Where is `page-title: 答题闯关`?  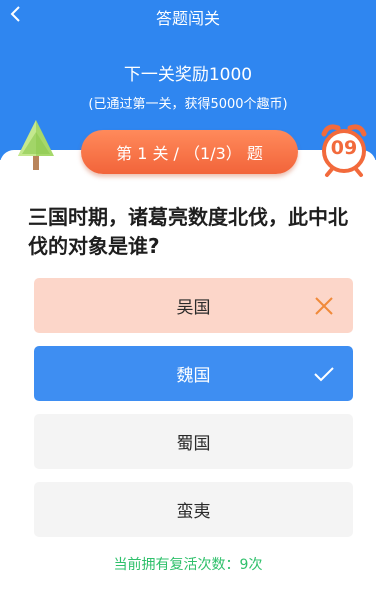 page-title: 答题闯关 is located at coordinates (187, 18).